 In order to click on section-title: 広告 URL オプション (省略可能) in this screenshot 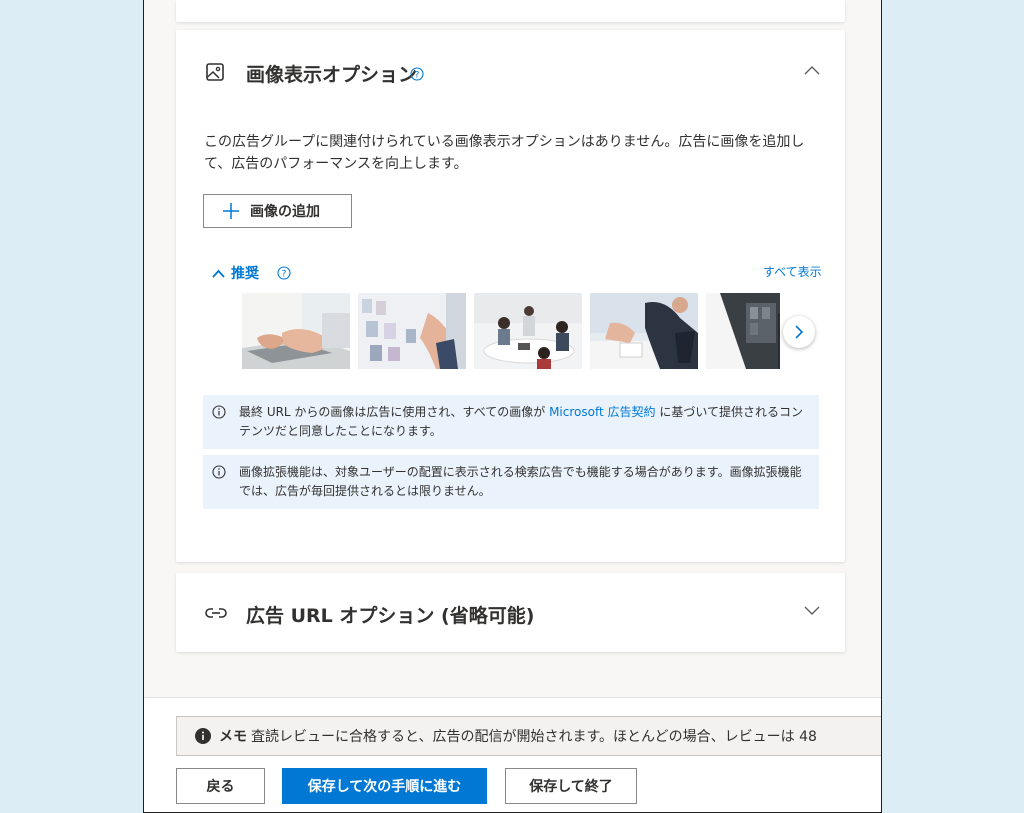, I will do `click(390, 616)`.